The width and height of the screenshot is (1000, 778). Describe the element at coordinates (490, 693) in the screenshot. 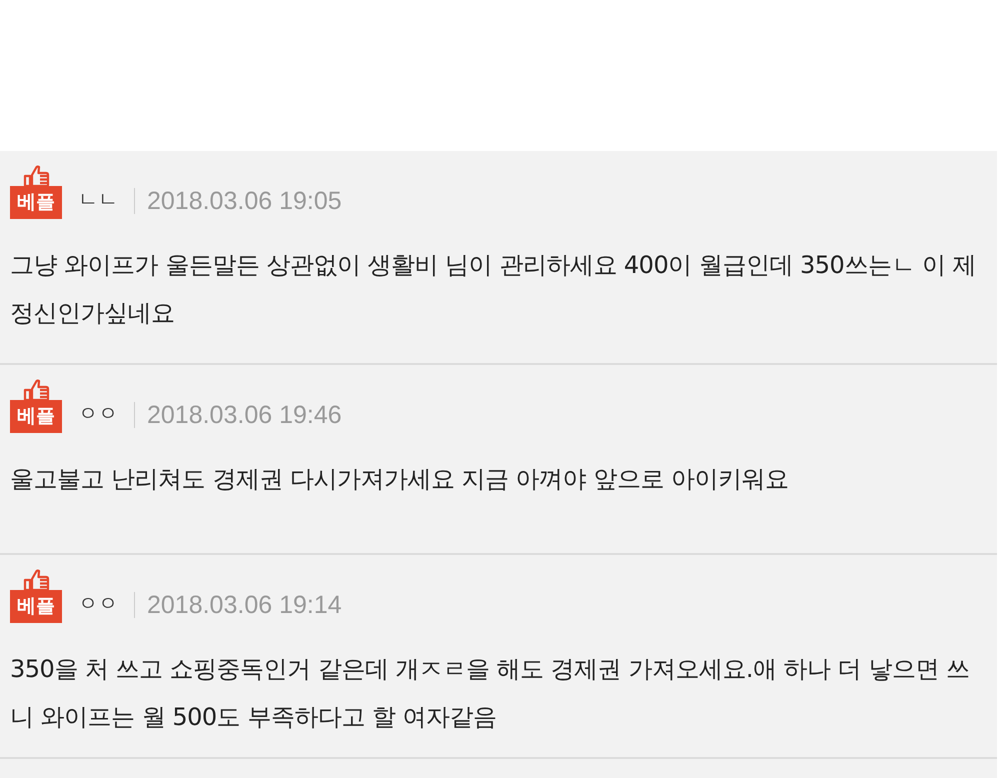

I see `comment-text: 350을 처 쓰고 쇼핑중독인거 같은데 개ㅈㄹ을 해도 경제권 가져오세요.애 하나 더 낳으면 쓰니 와이프는 월 500도 부족하다고 할 여자같음` at that location.